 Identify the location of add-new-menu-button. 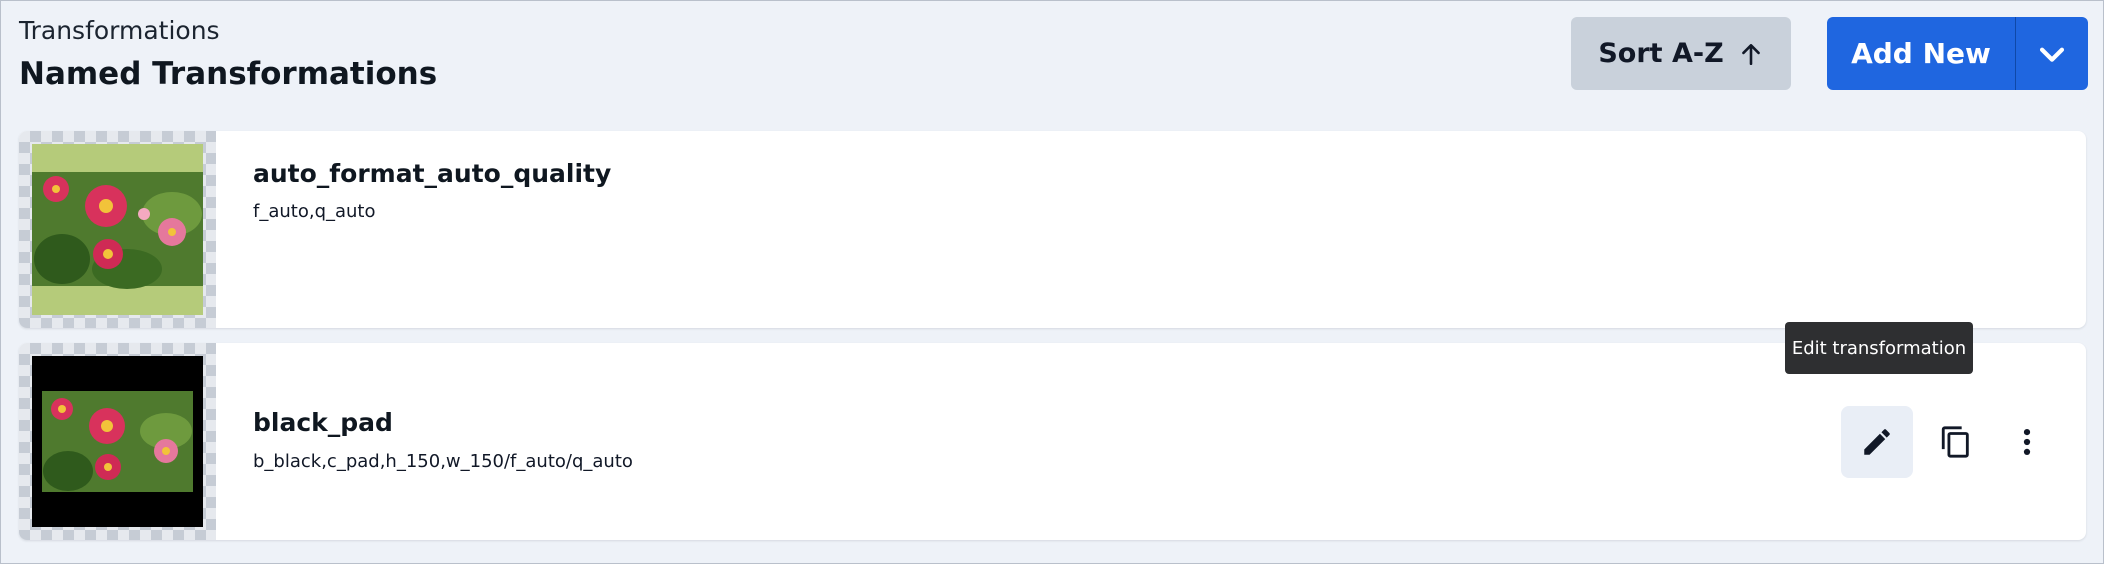
(2052, 53).